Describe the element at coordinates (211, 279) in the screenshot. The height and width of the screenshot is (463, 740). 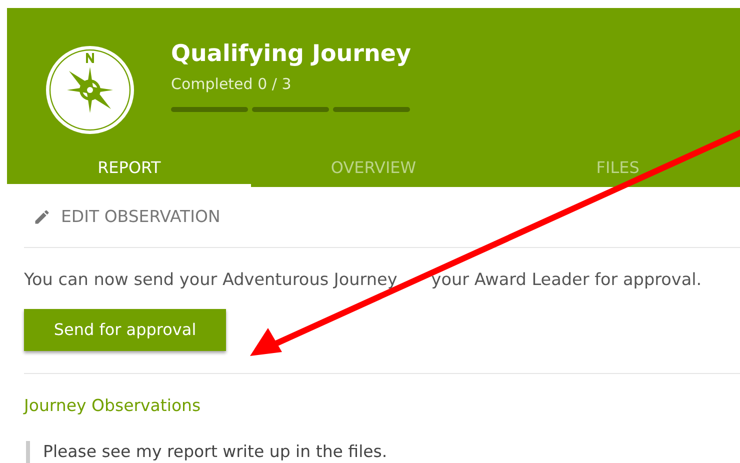
I see `approval-notice: You can now send your Adventurous Journey` at that location.